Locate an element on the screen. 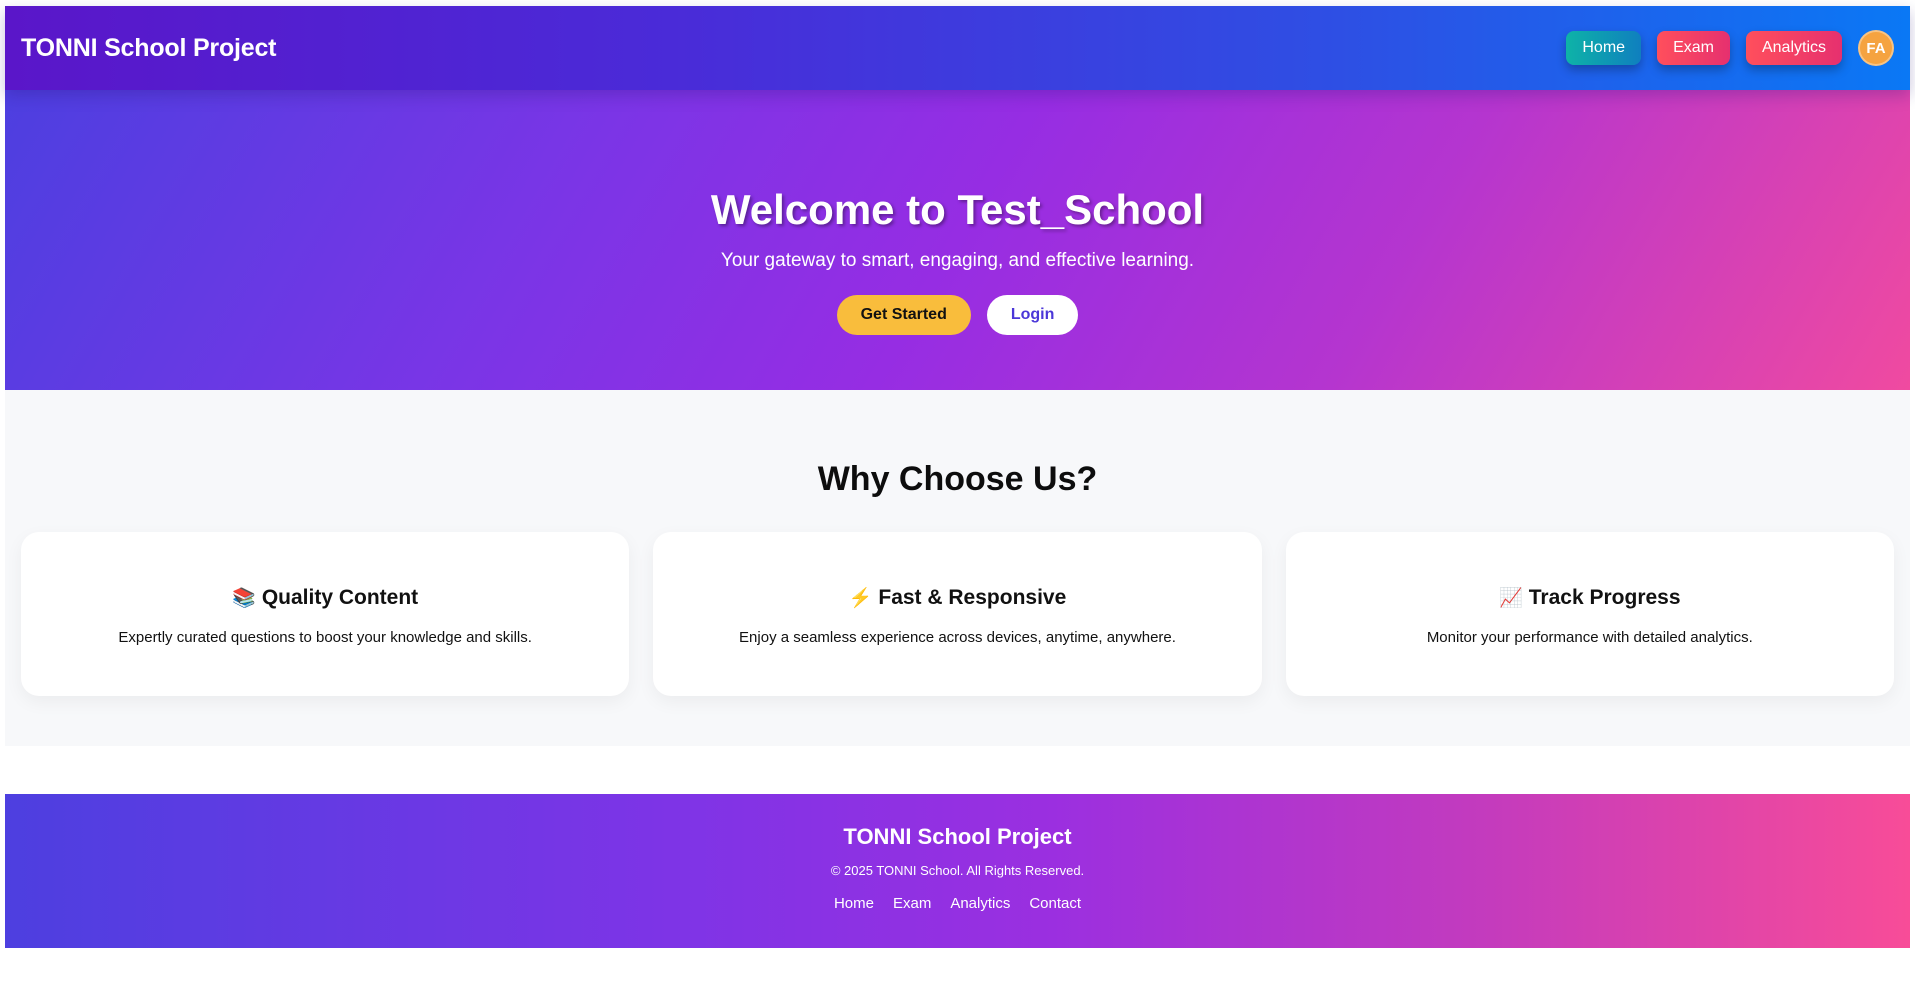  hero-title: Welcome to Test_School is located at coordinates (957, 209).